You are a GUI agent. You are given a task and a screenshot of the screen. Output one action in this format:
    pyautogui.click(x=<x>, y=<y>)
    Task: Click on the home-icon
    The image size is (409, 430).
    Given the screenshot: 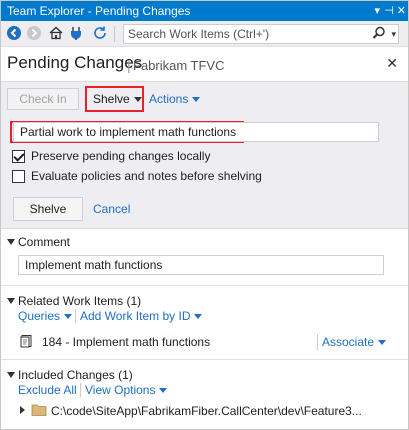 What is the action you would take?
    pyautogui.click(x=56, y=33)
    